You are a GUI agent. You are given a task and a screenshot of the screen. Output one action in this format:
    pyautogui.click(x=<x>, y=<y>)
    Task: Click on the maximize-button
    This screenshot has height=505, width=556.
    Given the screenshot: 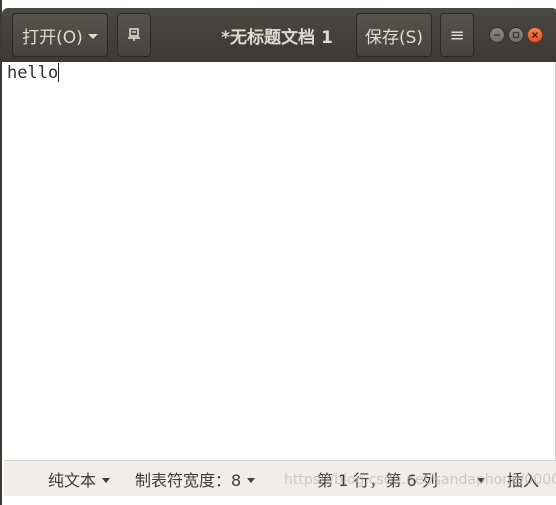 What is the action you would take?
    pyautogui.click(x=516, y=35)
    